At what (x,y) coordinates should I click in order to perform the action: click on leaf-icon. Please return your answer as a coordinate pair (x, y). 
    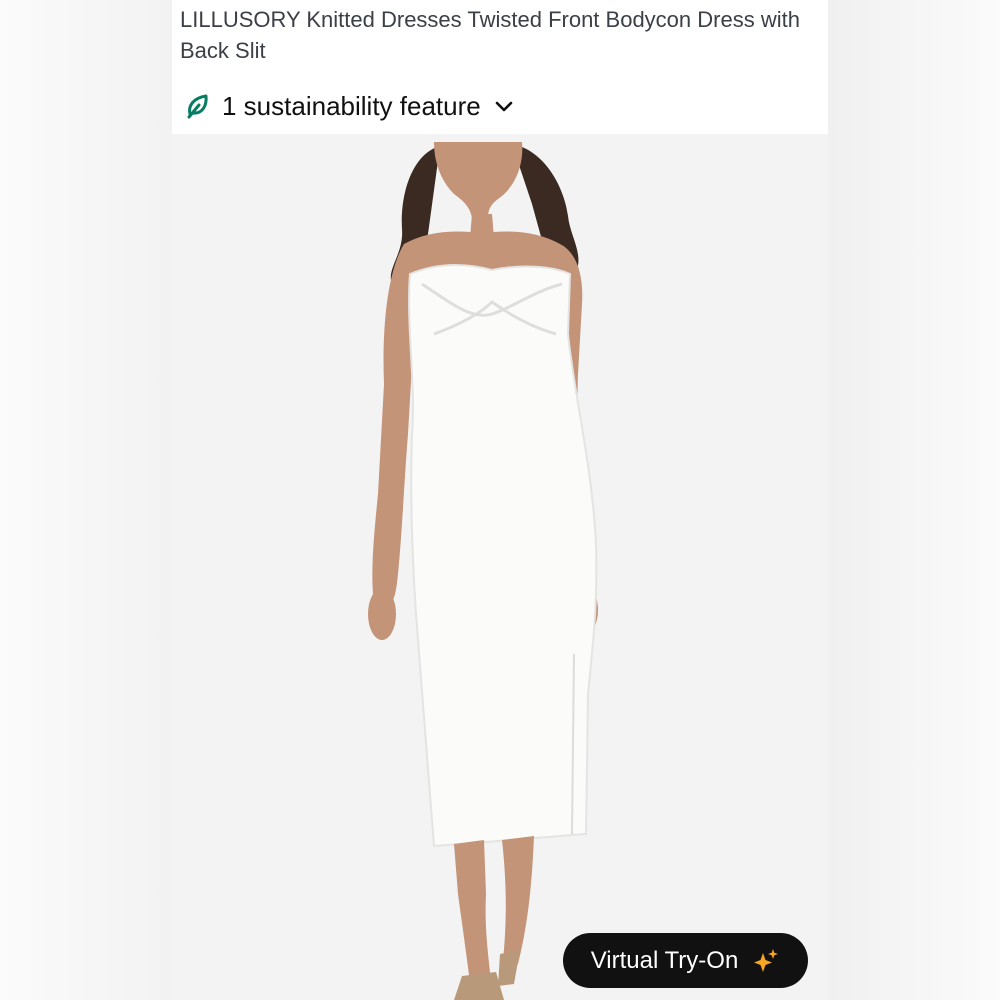
    Looking at the image, I should click on (198, 106).